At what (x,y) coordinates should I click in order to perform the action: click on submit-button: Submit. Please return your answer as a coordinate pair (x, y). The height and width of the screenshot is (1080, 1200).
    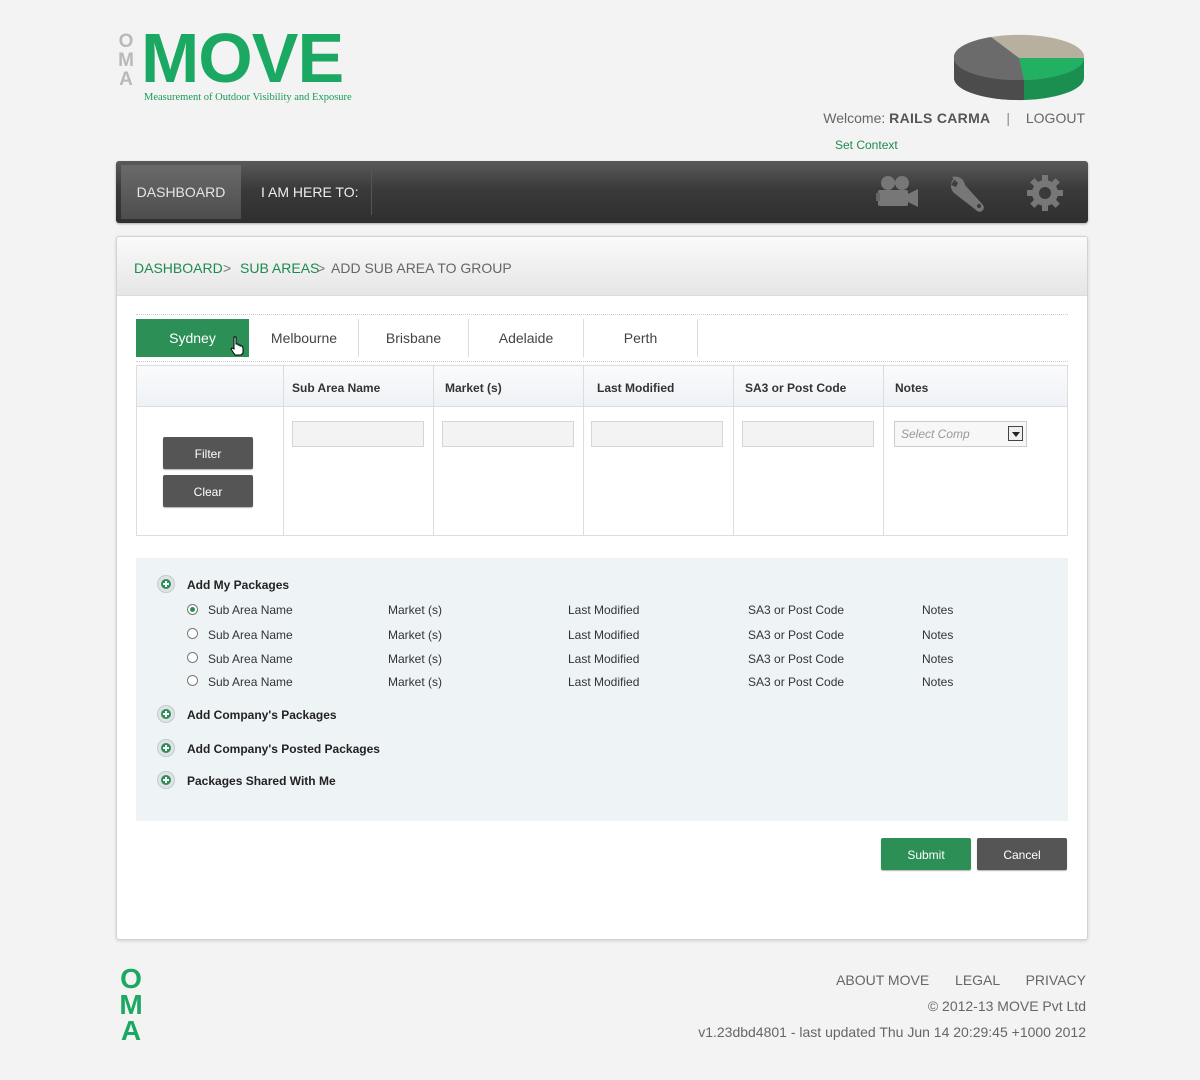
    Looking at the image, I should click on (926, 854).